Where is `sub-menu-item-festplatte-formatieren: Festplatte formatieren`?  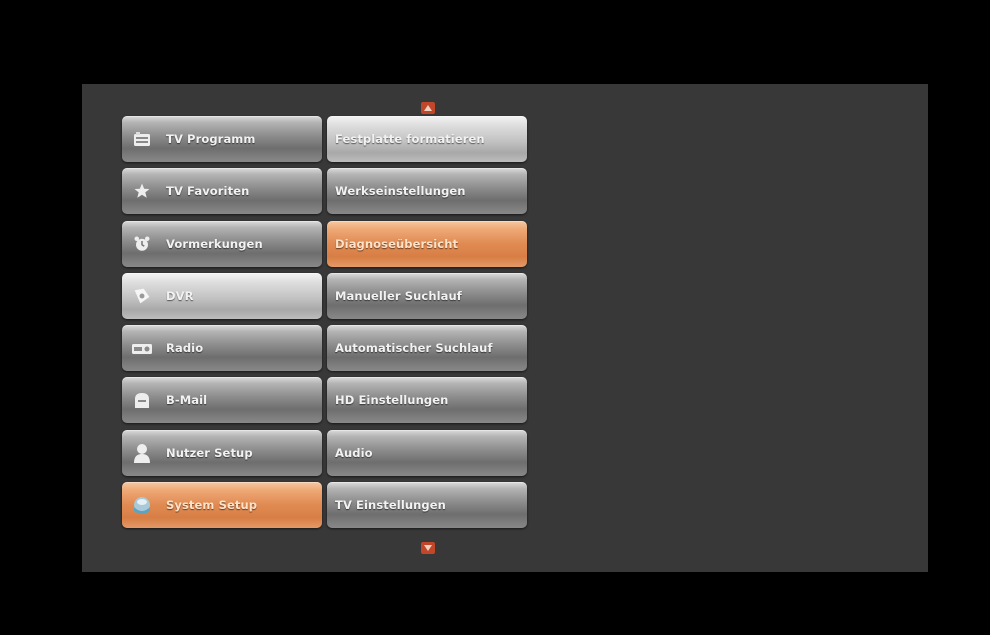 sub-menu-item-festplatte-formatieren: Festplatte formatieren is located at coordinates (427, 139).